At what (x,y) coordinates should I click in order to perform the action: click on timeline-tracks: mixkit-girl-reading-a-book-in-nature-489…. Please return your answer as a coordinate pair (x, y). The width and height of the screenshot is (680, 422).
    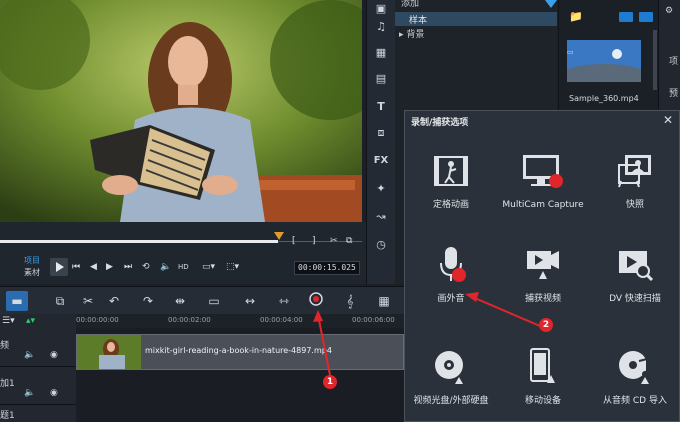
    Looking at the image, I should click on (240, 375).